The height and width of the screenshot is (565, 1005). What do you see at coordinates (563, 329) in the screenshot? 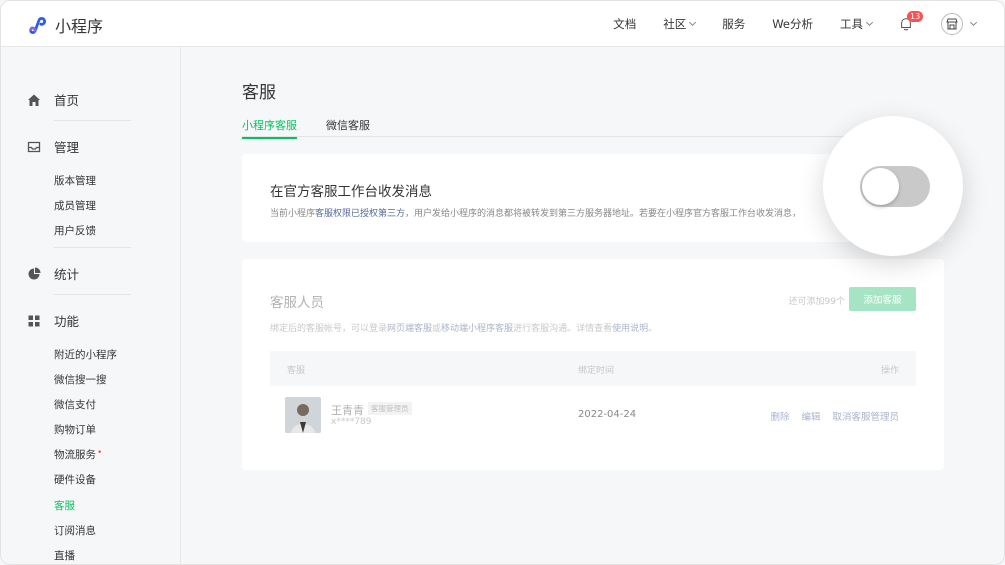
I see `desc-text: 进行客服沟通。详情查看` at bounding box center [563, 329].